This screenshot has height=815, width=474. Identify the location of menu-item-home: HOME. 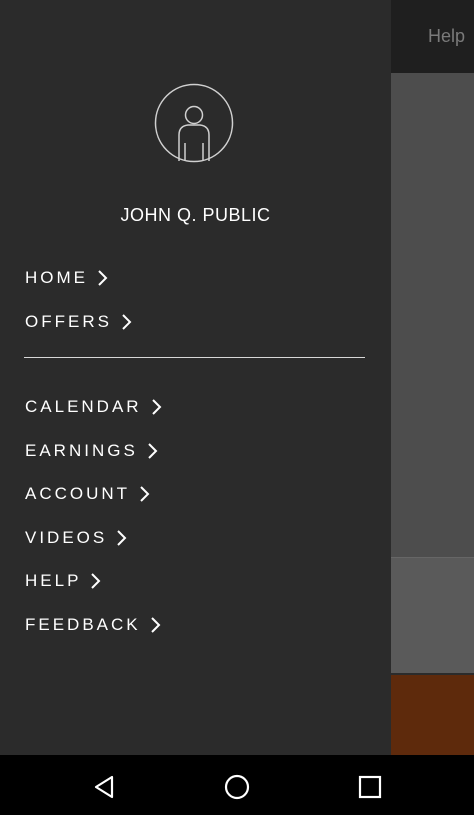
(67, 278).